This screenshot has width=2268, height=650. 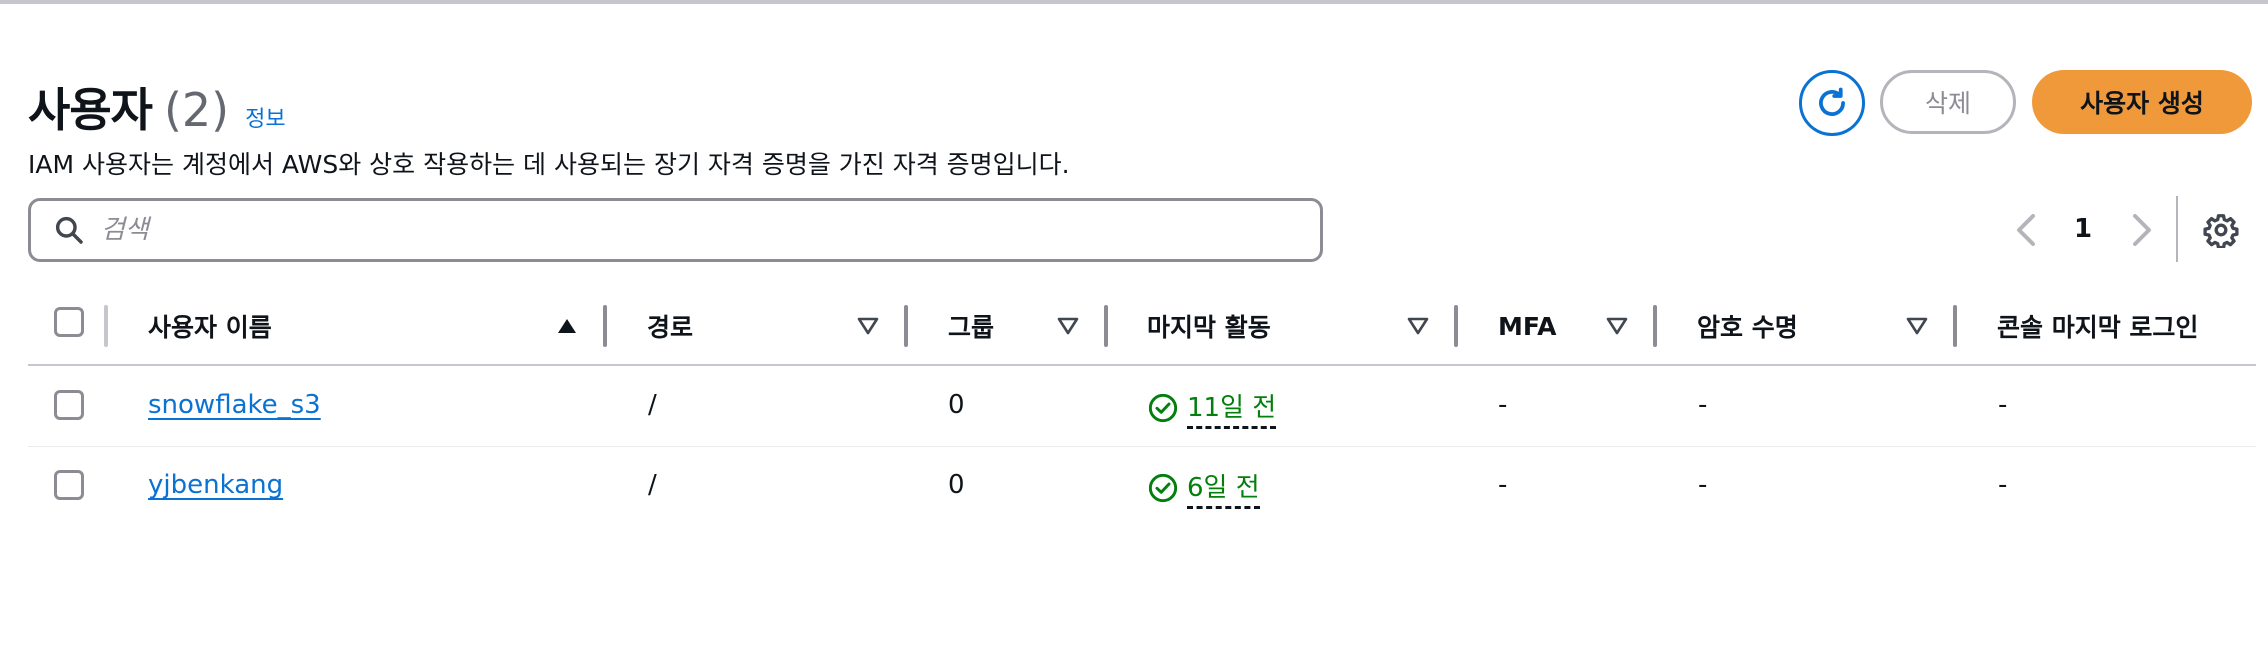 I want to click on search-field, so click(x=675, y=230).